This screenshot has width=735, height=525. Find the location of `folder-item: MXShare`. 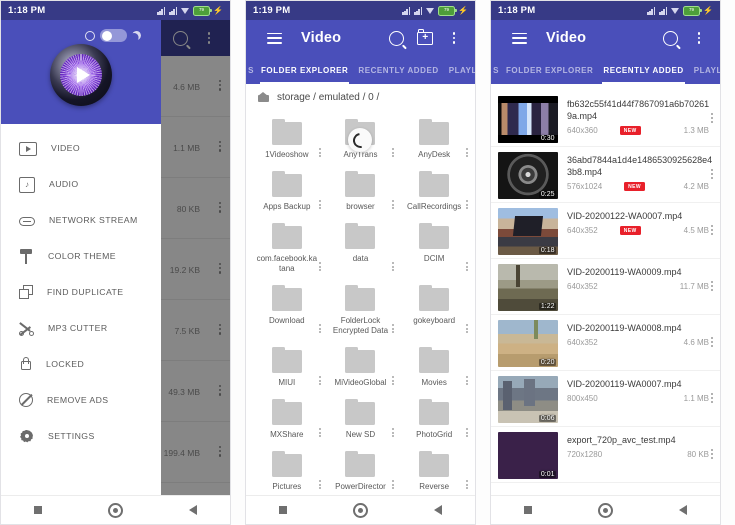

folder-item: MXShare is located at coordinates (287, 420).